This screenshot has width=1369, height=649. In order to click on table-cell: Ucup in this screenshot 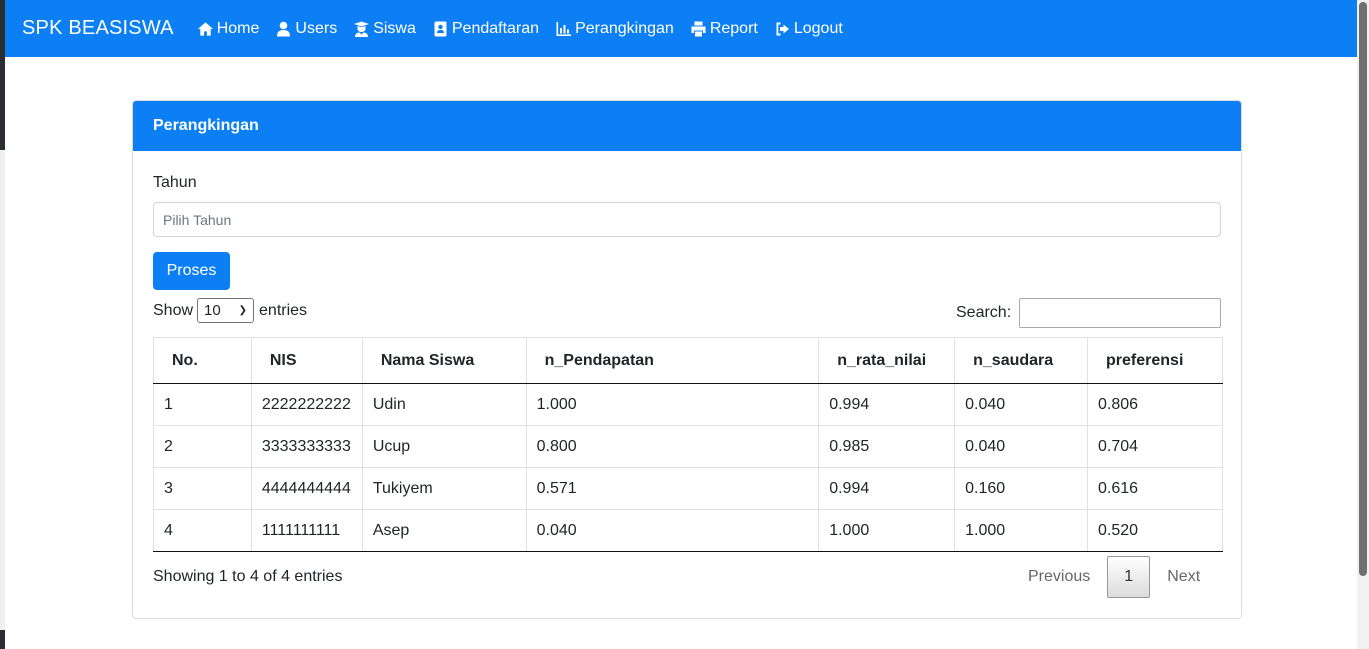, I will do `click(444, 446)`.